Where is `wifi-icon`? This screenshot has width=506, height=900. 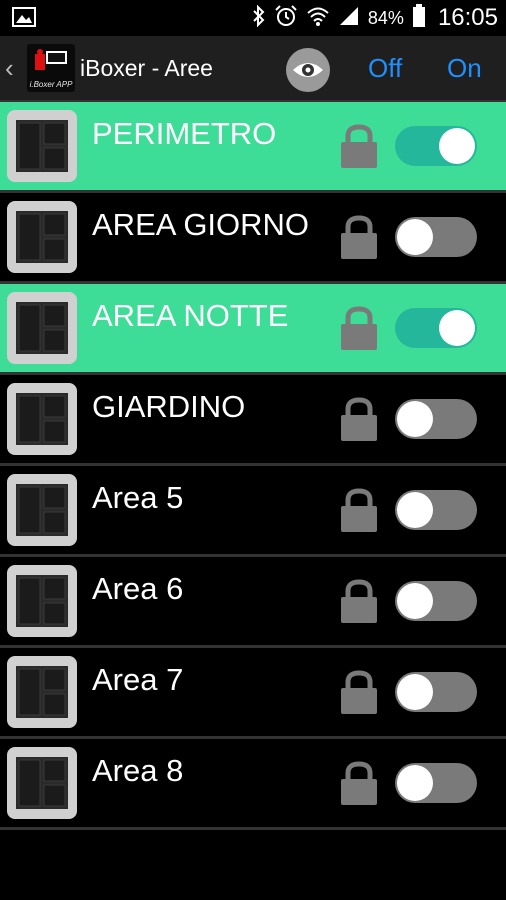
wifi-icon is located at coordinates (318, 18).